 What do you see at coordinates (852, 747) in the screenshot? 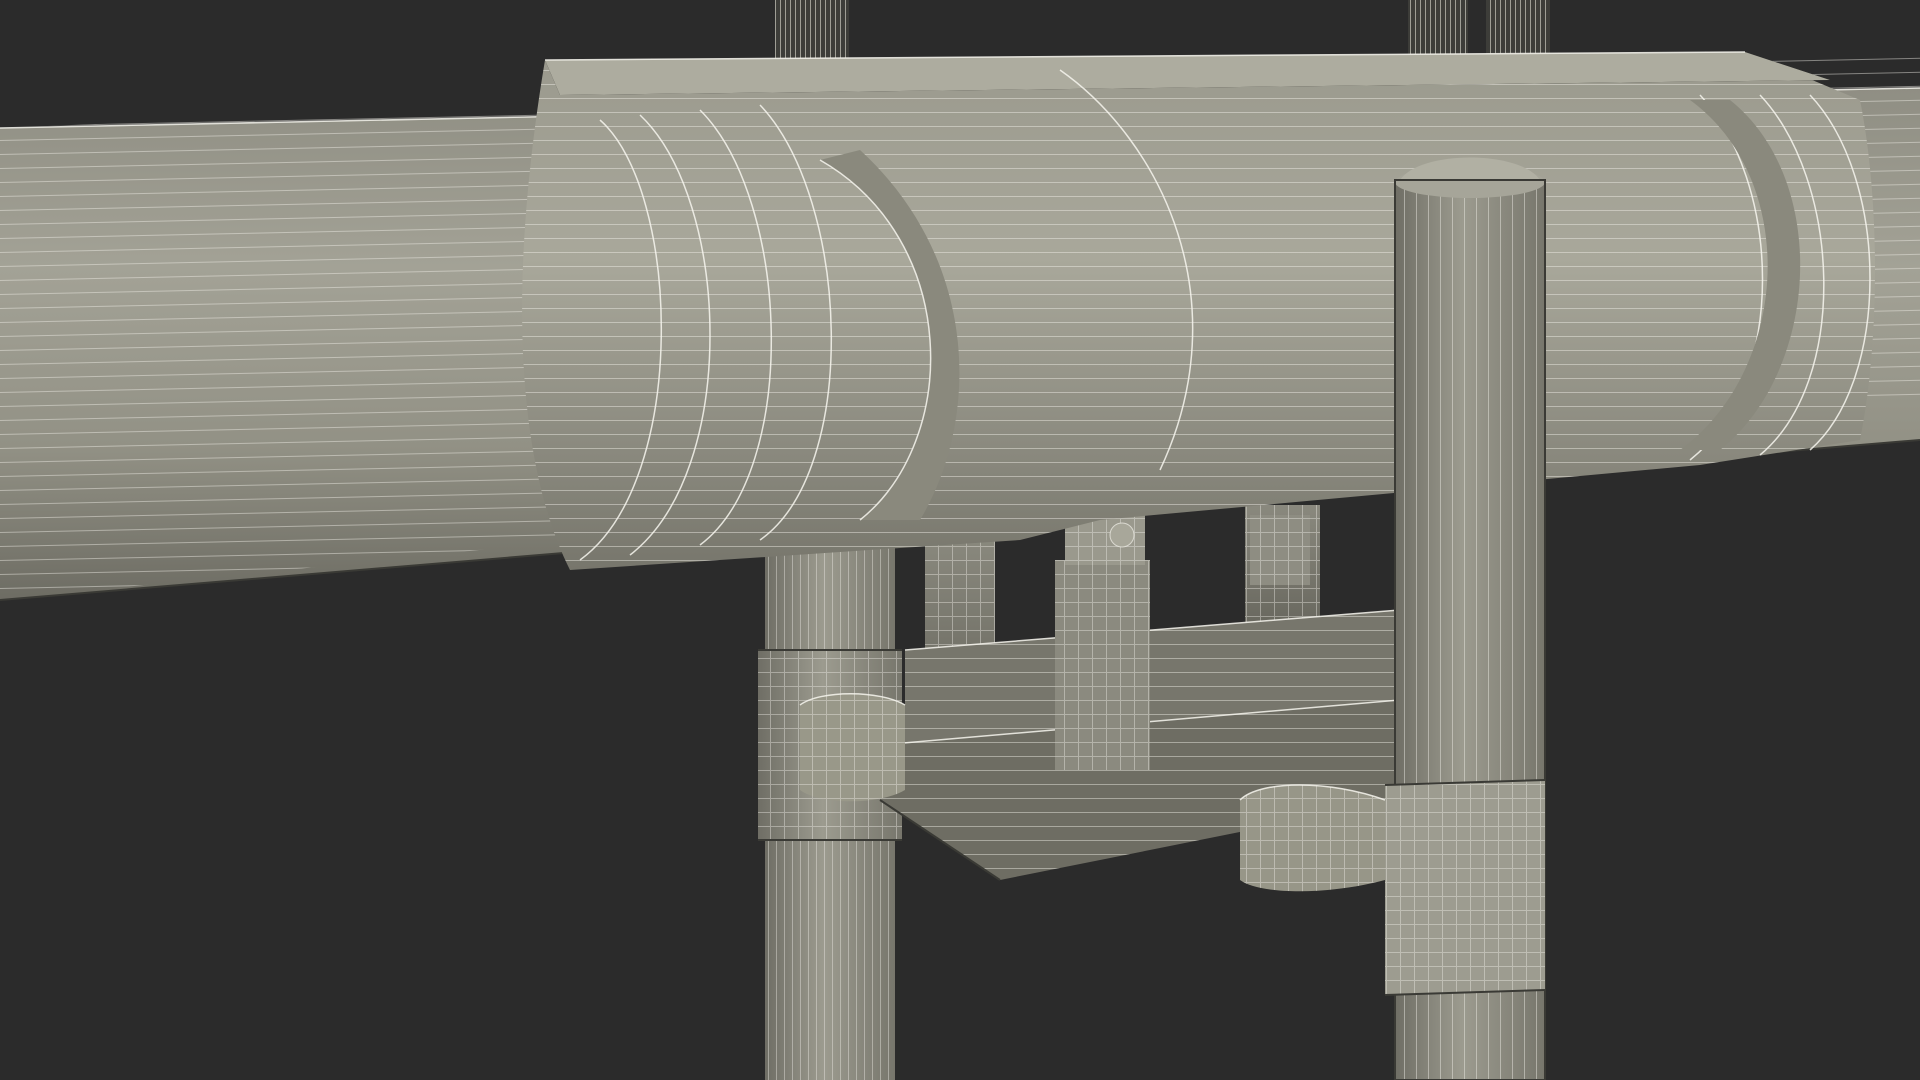
I see `rear-pipe-clamp` at bounding box center [852, 747].